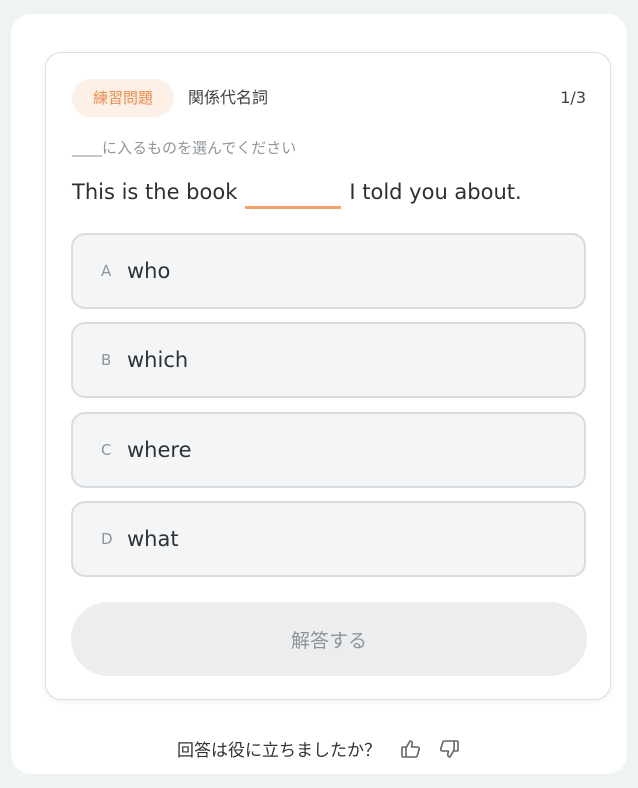  What do you see at coordinates (328, 539) in the screenshot?
I see `option-d: D what` at bounding box center [328, 539].